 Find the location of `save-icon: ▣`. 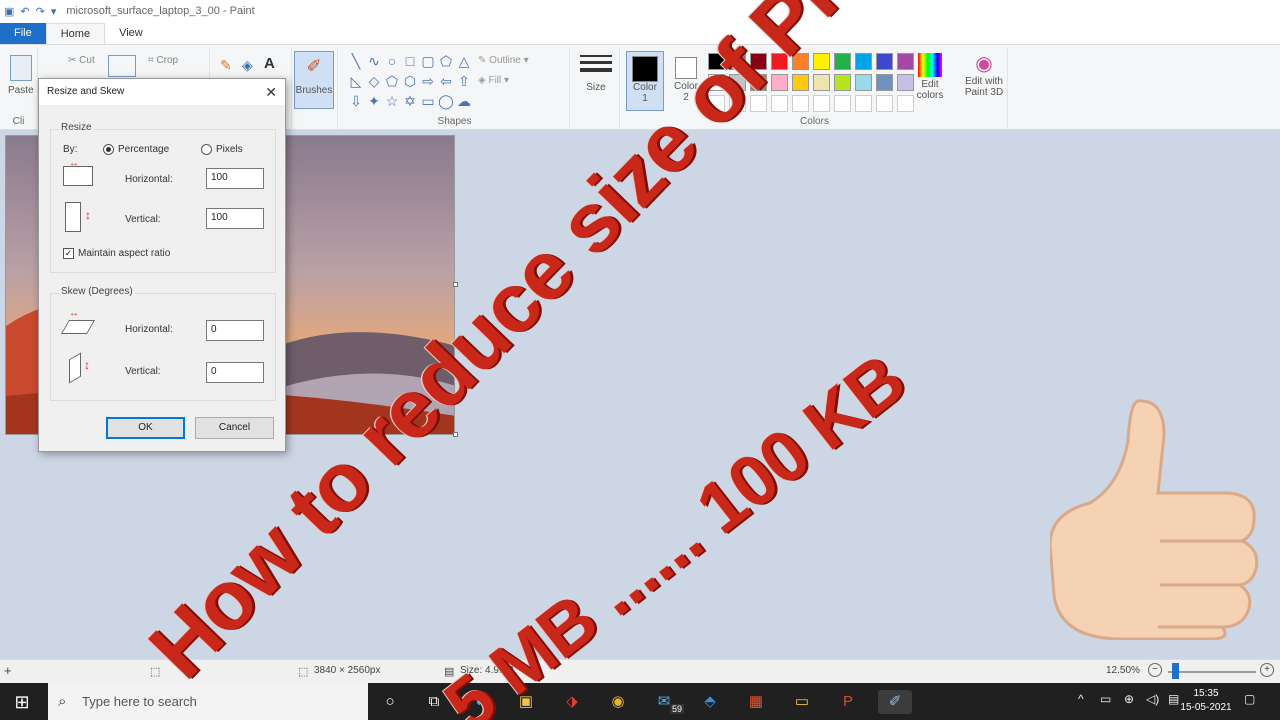

save-icon: ▣ is located at coordinates (9, 11).